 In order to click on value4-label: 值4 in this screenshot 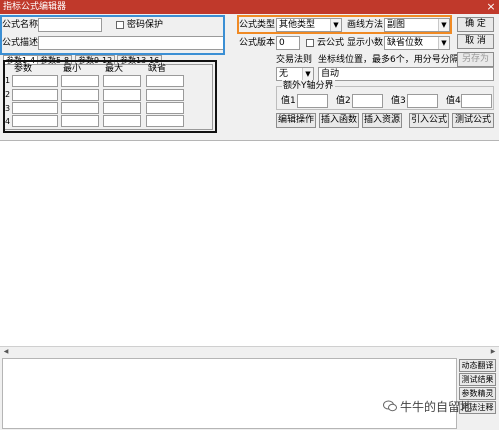, I will do `click(453, 101)`.